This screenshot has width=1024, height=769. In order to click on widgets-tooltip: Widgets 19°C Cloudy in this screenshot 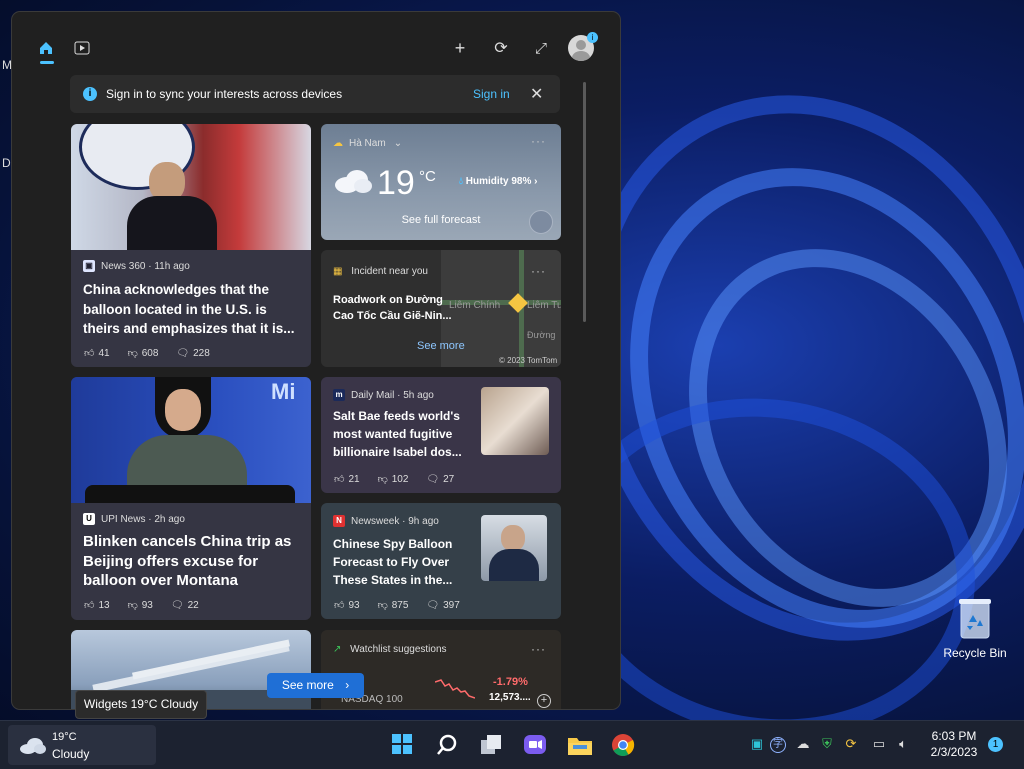, I will do `click(141, 704)`.